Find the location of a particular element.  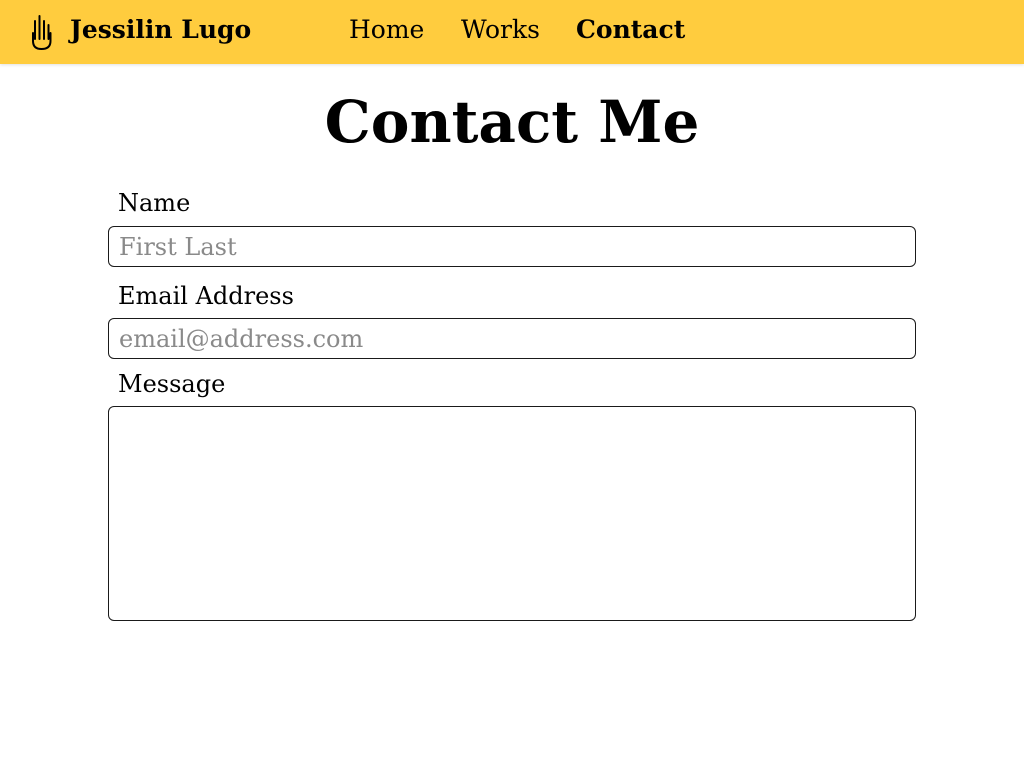

name-label: Name is located at coordinates (154, 203).